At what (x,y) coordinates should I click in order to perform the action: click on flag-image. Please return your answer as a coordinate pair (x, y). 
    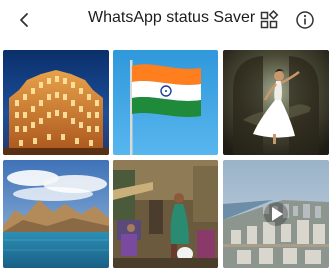
    Looking at the image, I should click on (165, 102).